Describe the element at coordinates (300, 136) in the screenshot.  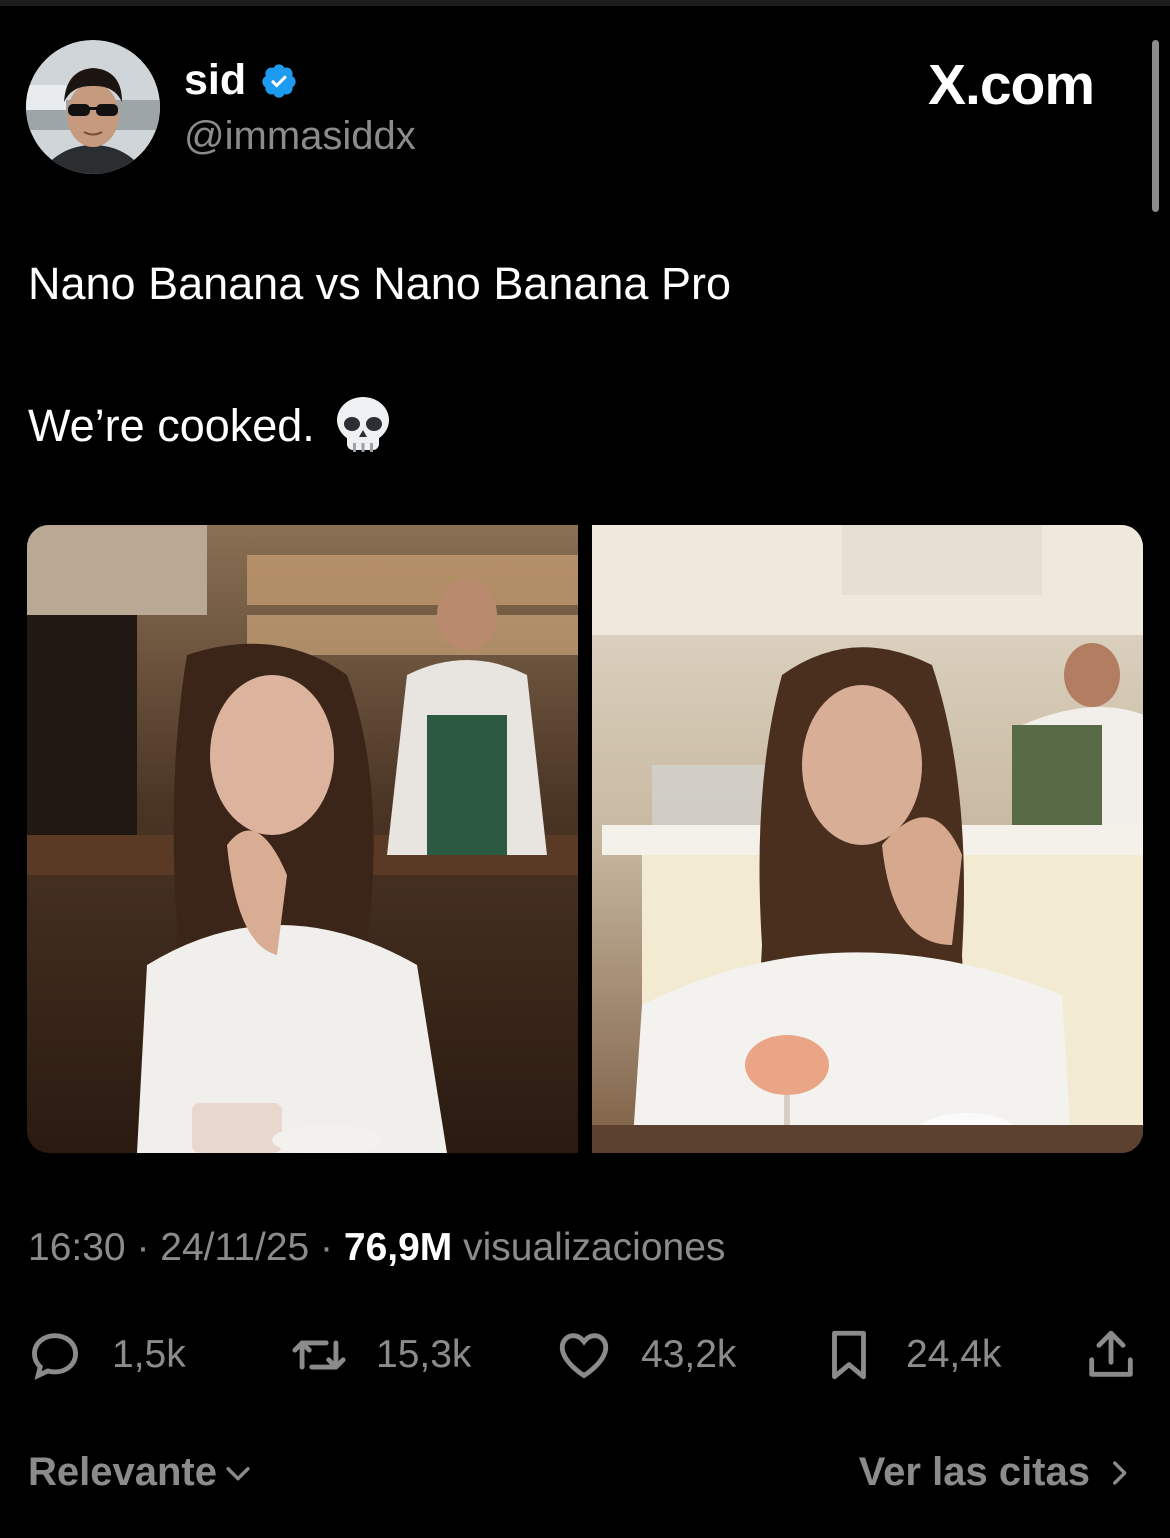
I see `author-handle: @immasiddx` at that location.